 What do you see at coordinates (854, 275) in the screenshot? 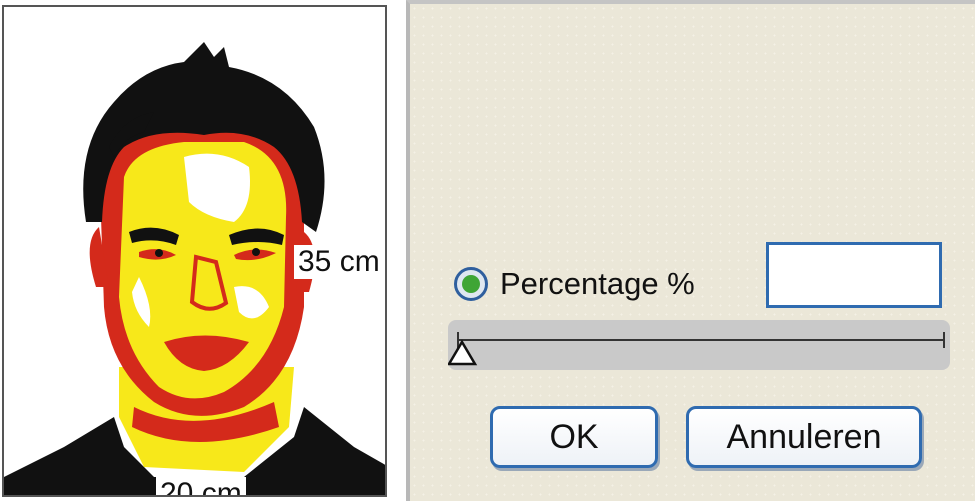
I see `percentage-input` at bounding box center [854, 275].